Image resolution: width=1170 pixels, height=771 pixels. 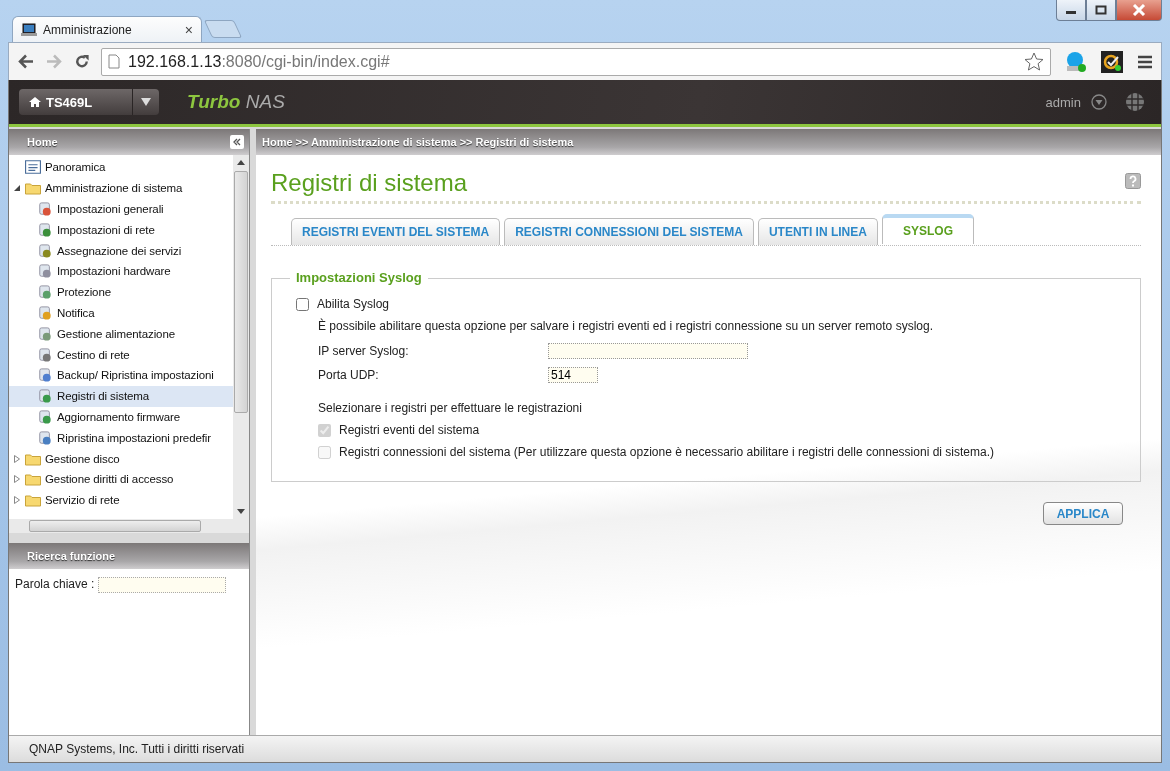 I want to click on tree-item: Notifica, so click(x=121, y=313).